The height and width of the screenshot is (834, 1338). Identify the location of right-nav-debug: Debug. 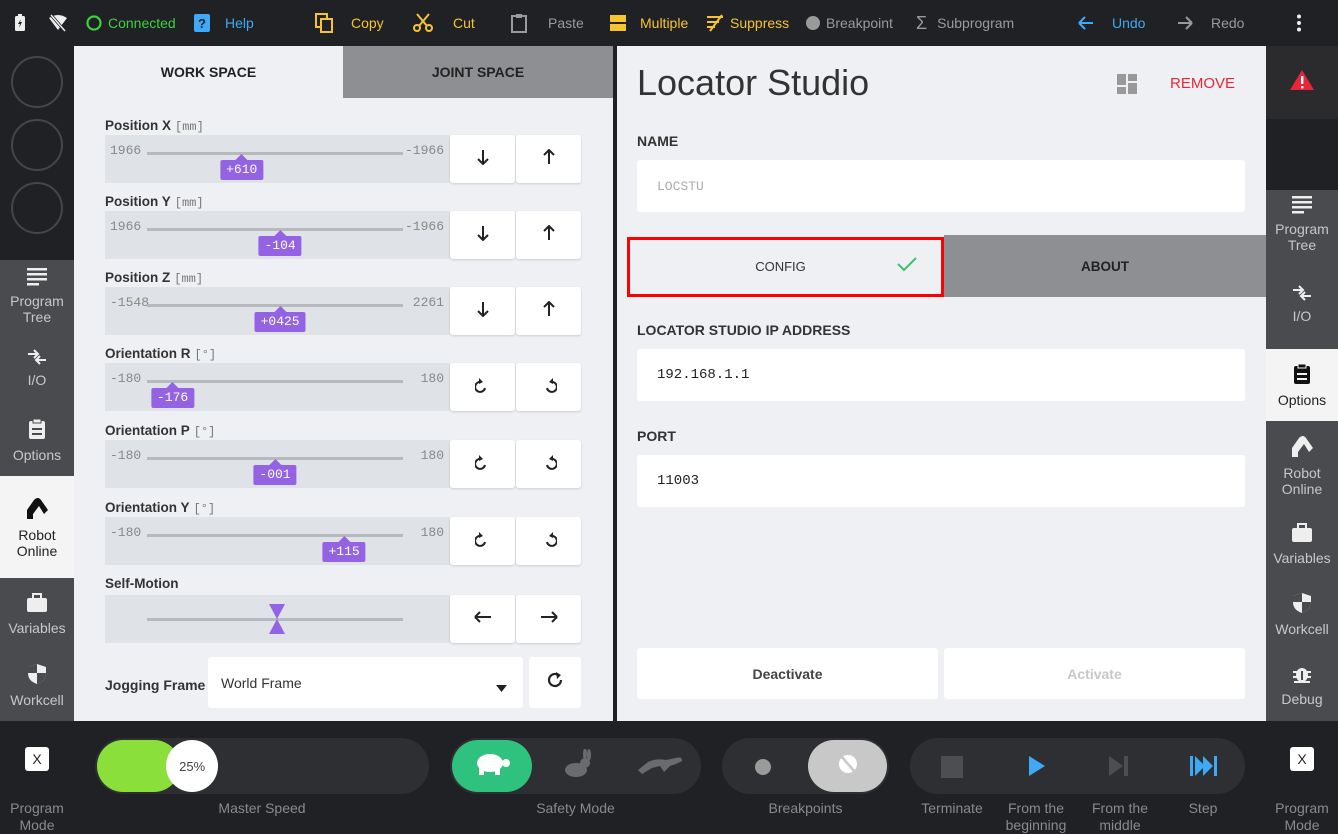
(1302, 685).